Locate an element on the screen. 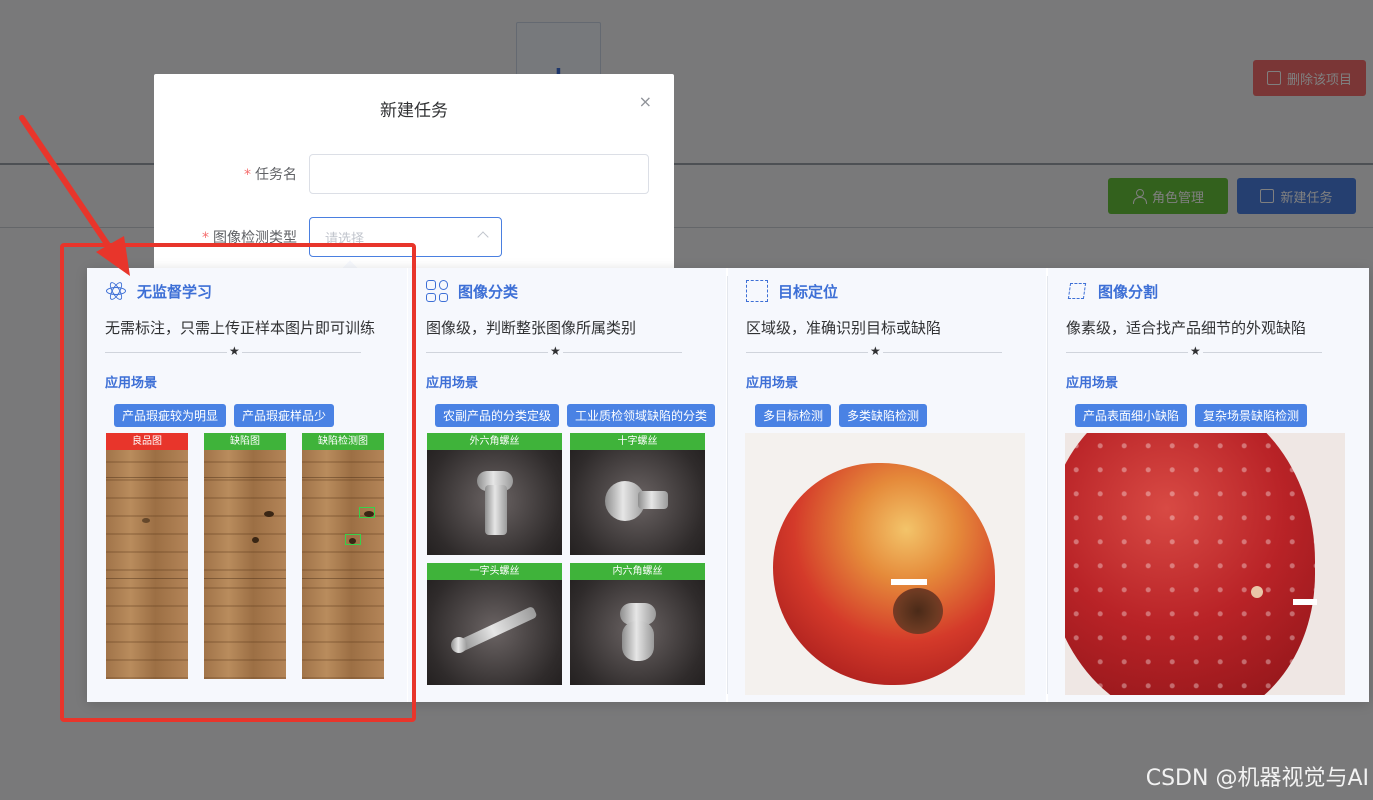 Image resolution: width=1373 pixels, height=800 pixels. watermark: CSDN @机器视觉与AI is located at coordinates (1257, 778).